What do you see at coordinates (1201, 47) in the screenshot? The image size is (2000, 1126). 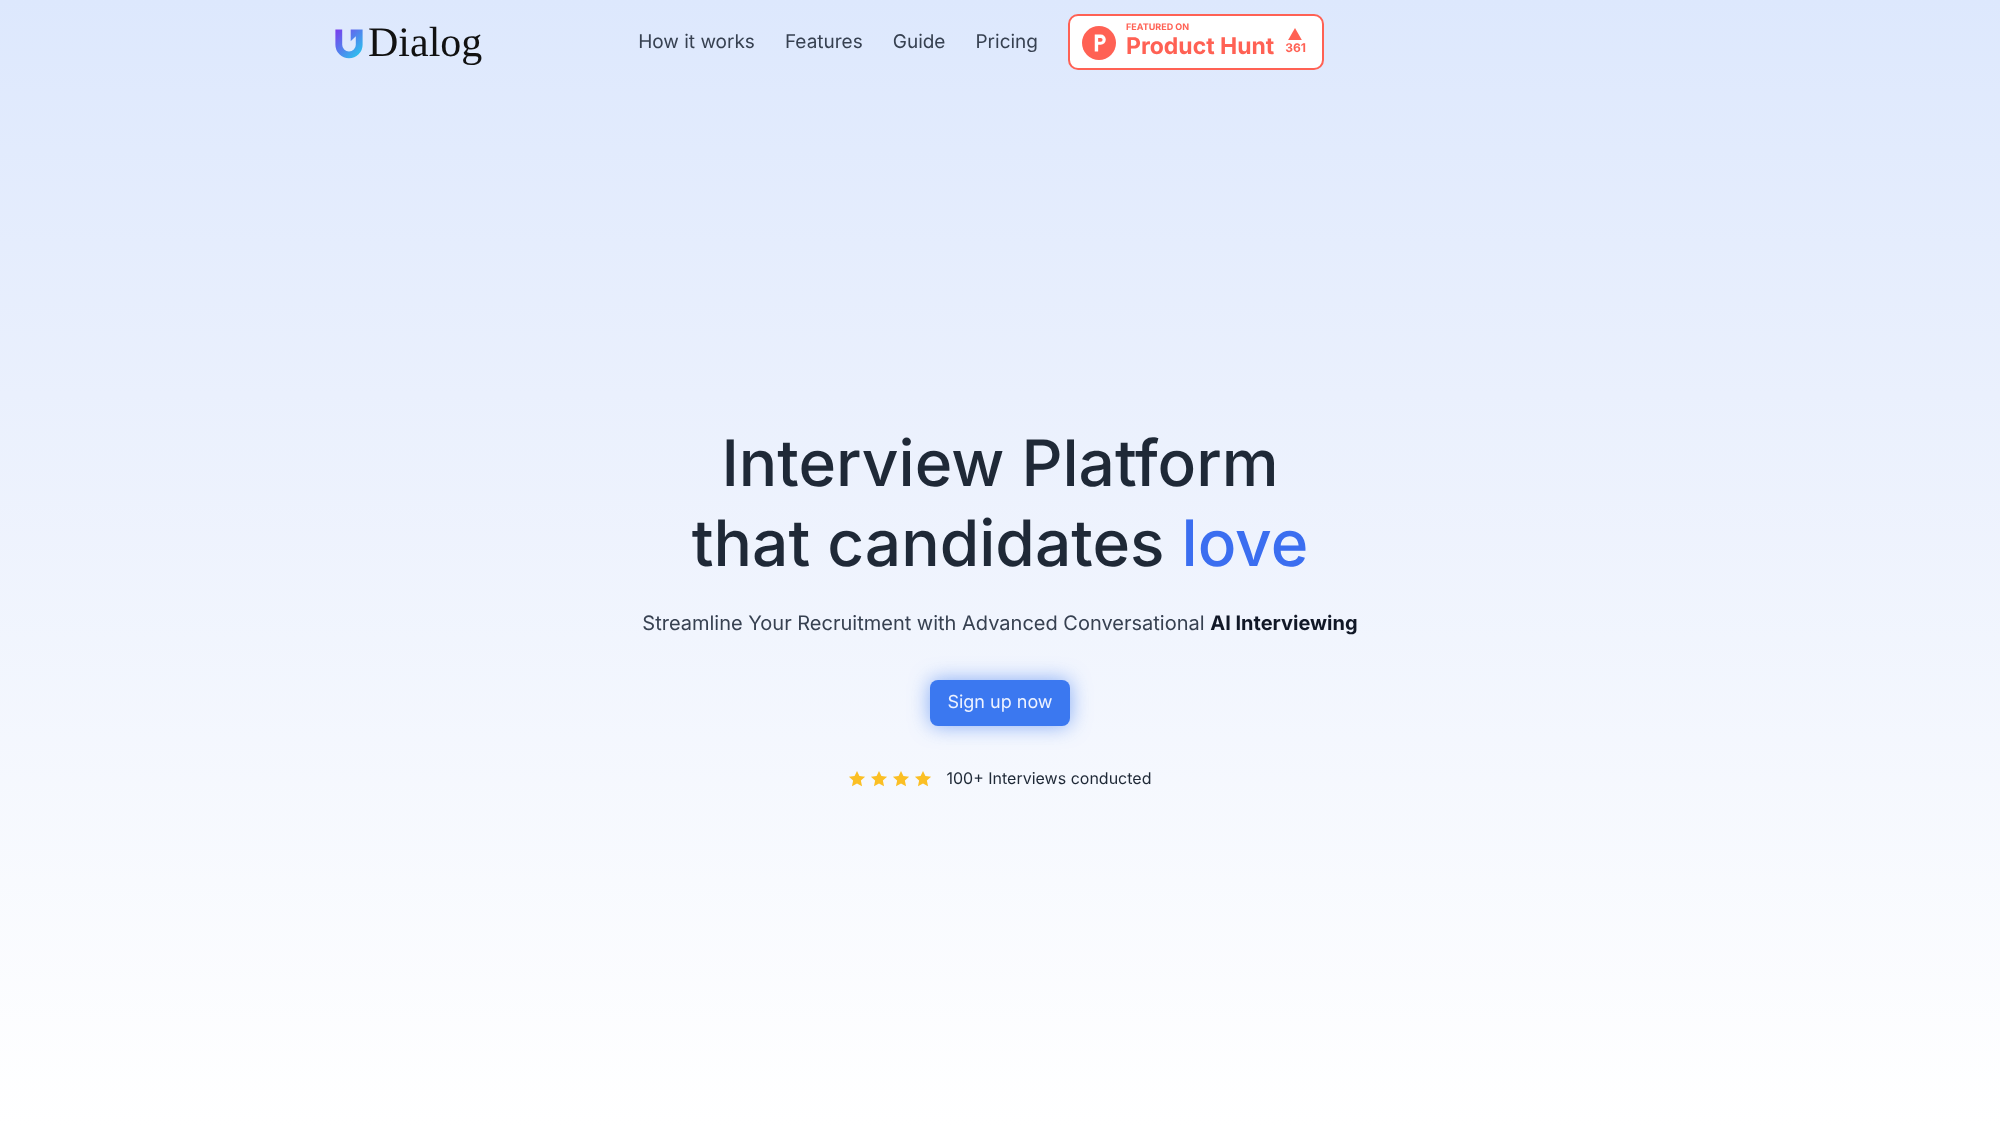 I see `badge-title: Product Hunt` at bounding box center [1201, 47].